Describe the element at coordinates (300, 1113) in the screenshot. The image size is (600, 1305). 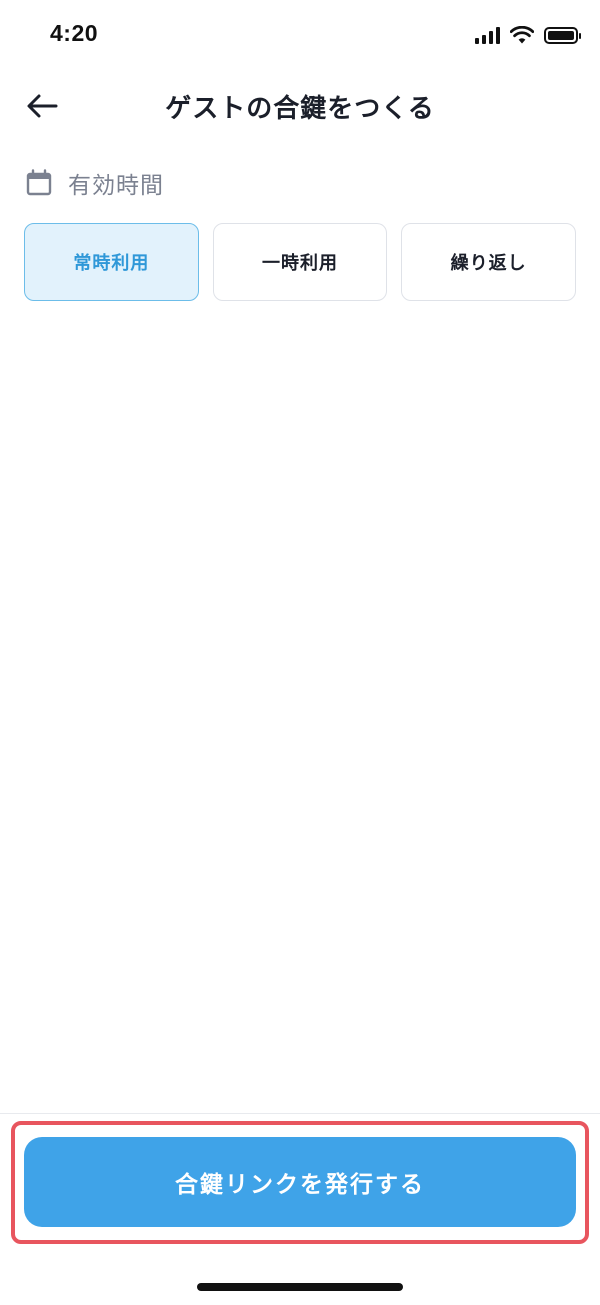
I see `footer-divider` at that location.